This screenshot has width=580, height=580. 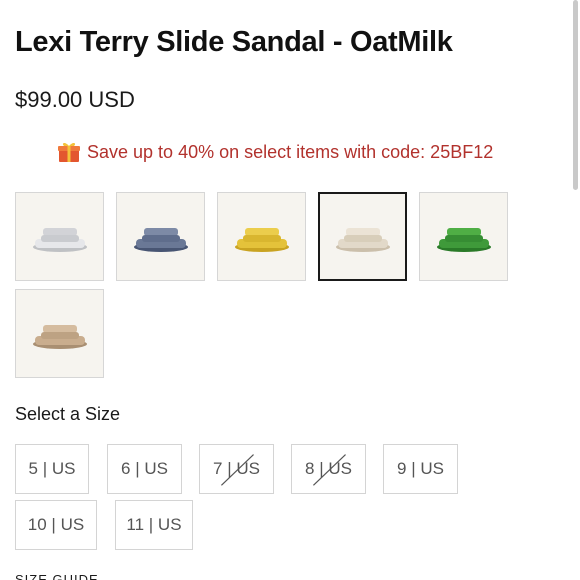 I want to click on size-guide-link: SIZE GUIDE, so click(x=57, y=576).